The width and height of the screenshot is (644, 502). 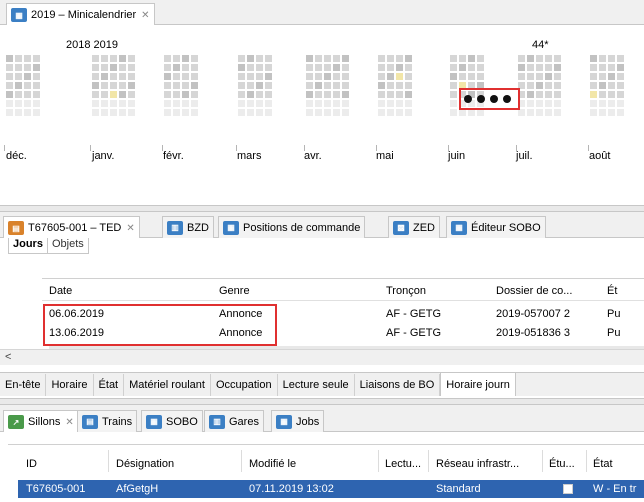 I want to click on scroll-left-icon: <, so click(x=8, y=357).